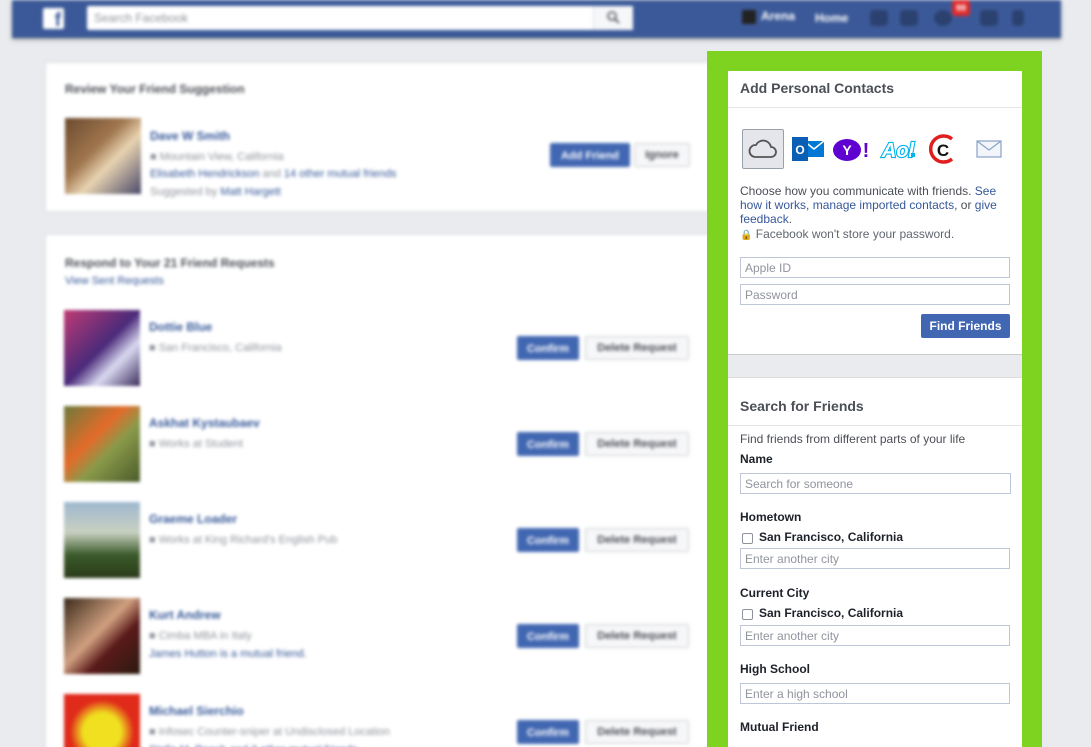 This screenshot has height=747, width=1091. What do you see at coordinates (193, 519) in the screenshot?
I see `request-name: Graeme Loader` at bounding box center [193, 519].